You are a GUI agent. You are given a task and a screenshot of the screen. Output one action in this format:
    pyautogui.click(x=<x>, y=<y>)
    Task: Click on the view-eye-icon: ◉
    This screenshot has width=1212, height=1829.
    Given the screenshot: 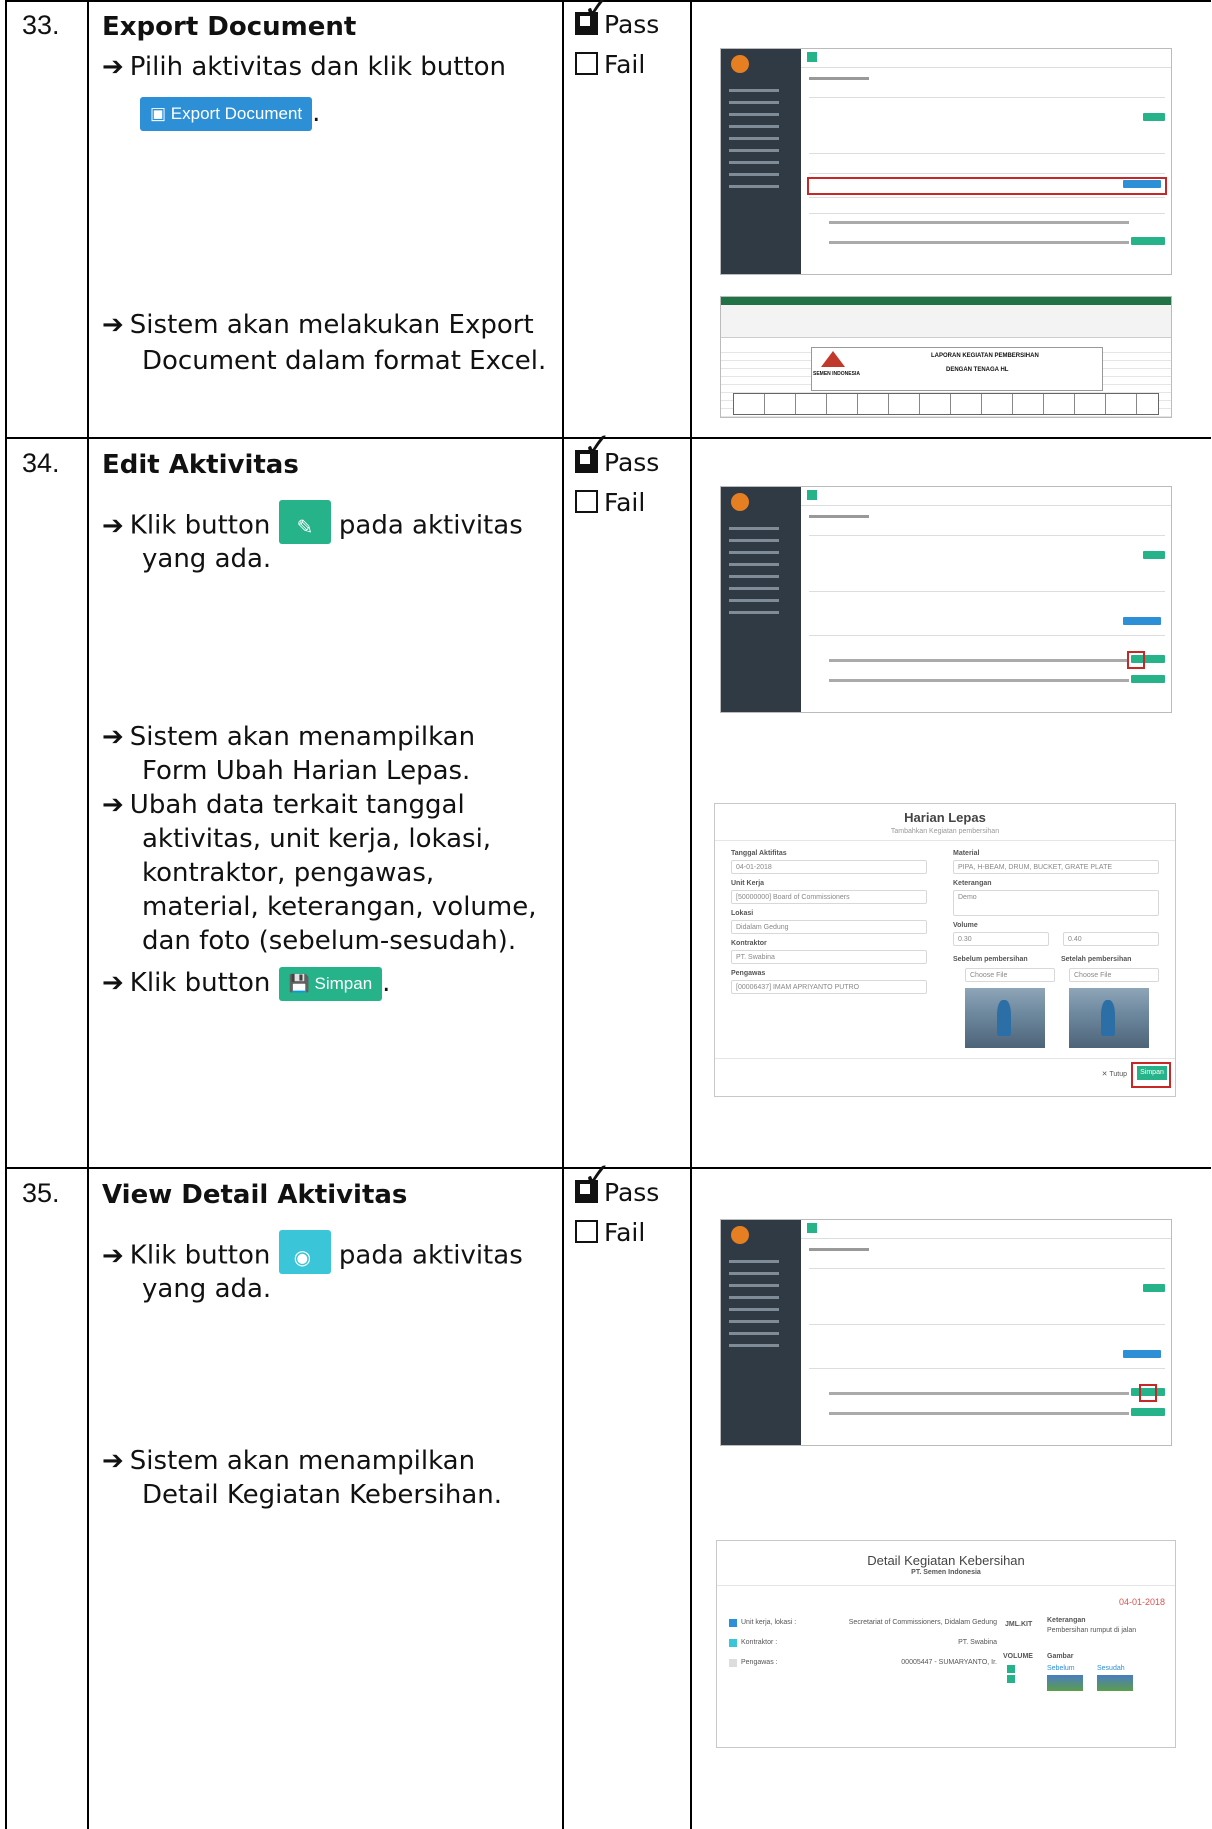 What is the action you would take?
    pyautogui.click(x=304, y=1252)
    